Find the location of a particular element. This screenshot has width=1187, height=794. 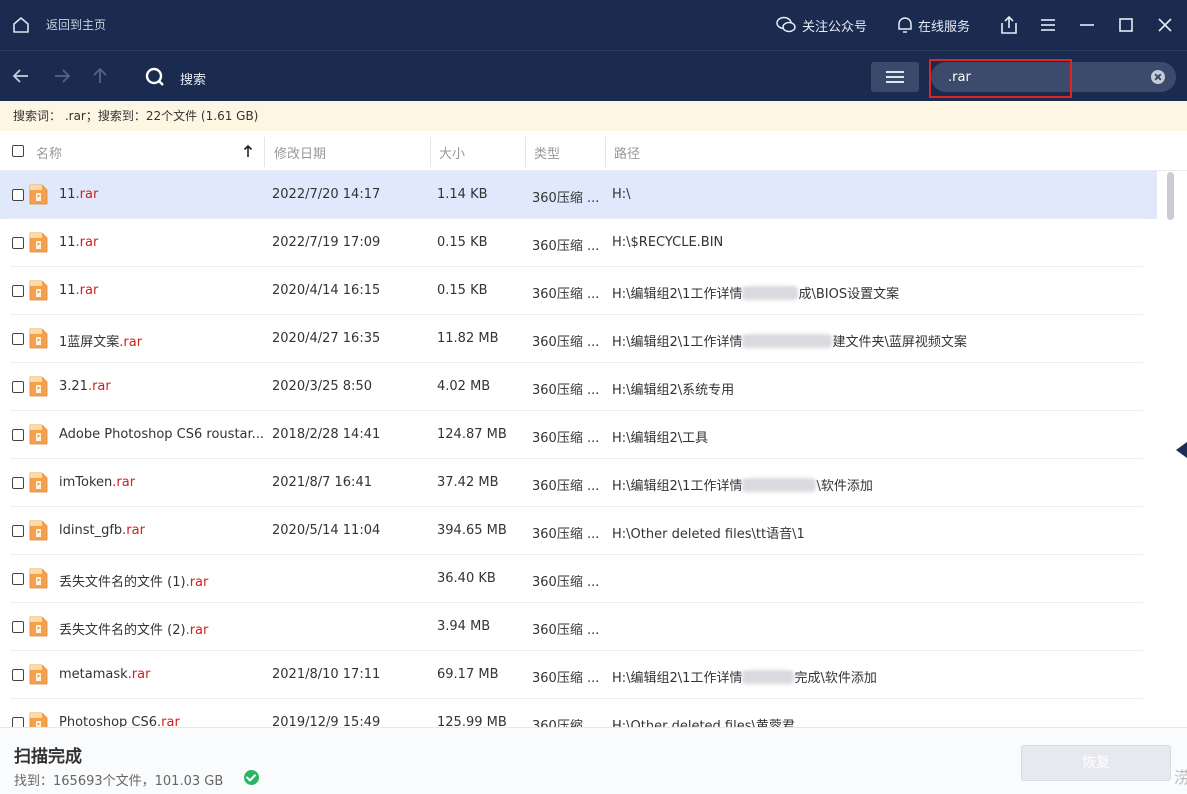

collapse-panel-arrow-icon is located at coordinates (1181, 450).